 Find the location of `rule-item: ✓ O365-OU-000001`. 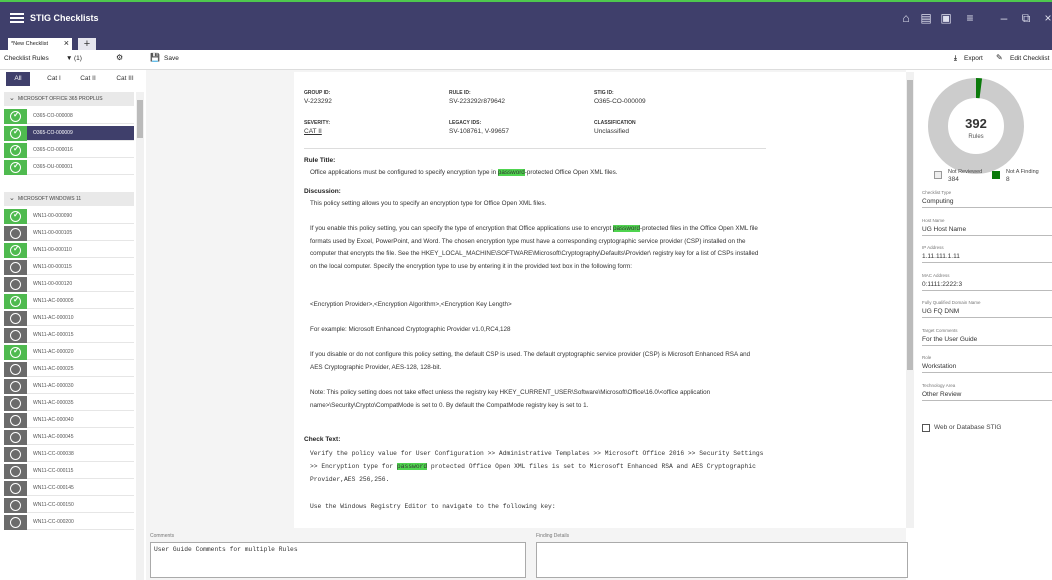

rule-item: ✓ O365-OU-000001 is located at coordinates (69, 167).